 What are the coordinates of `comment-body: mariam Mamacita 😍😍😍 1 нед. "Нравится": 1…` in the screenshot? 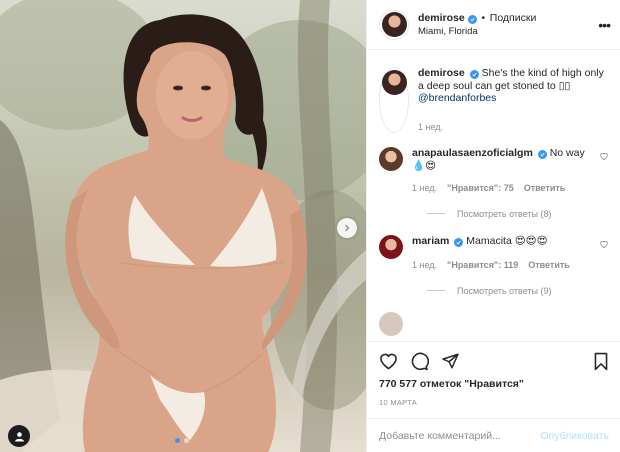 It's located at (505, 253).